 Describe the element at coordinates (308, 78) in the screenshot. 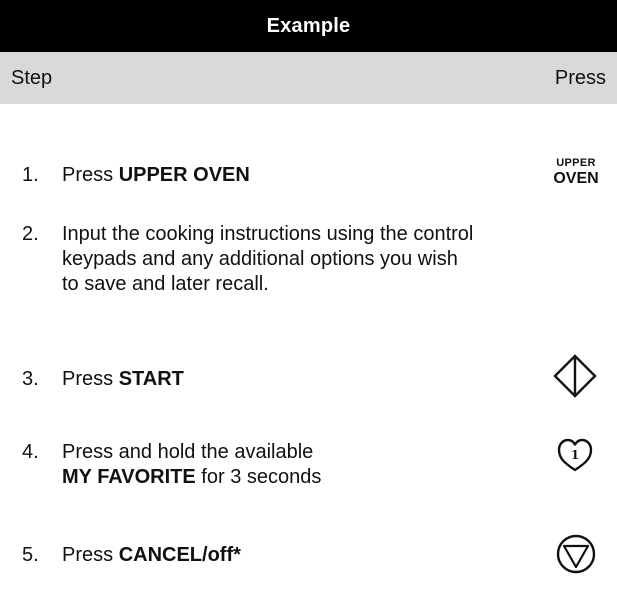

I see `table-column-headers: Step Press` at that location.